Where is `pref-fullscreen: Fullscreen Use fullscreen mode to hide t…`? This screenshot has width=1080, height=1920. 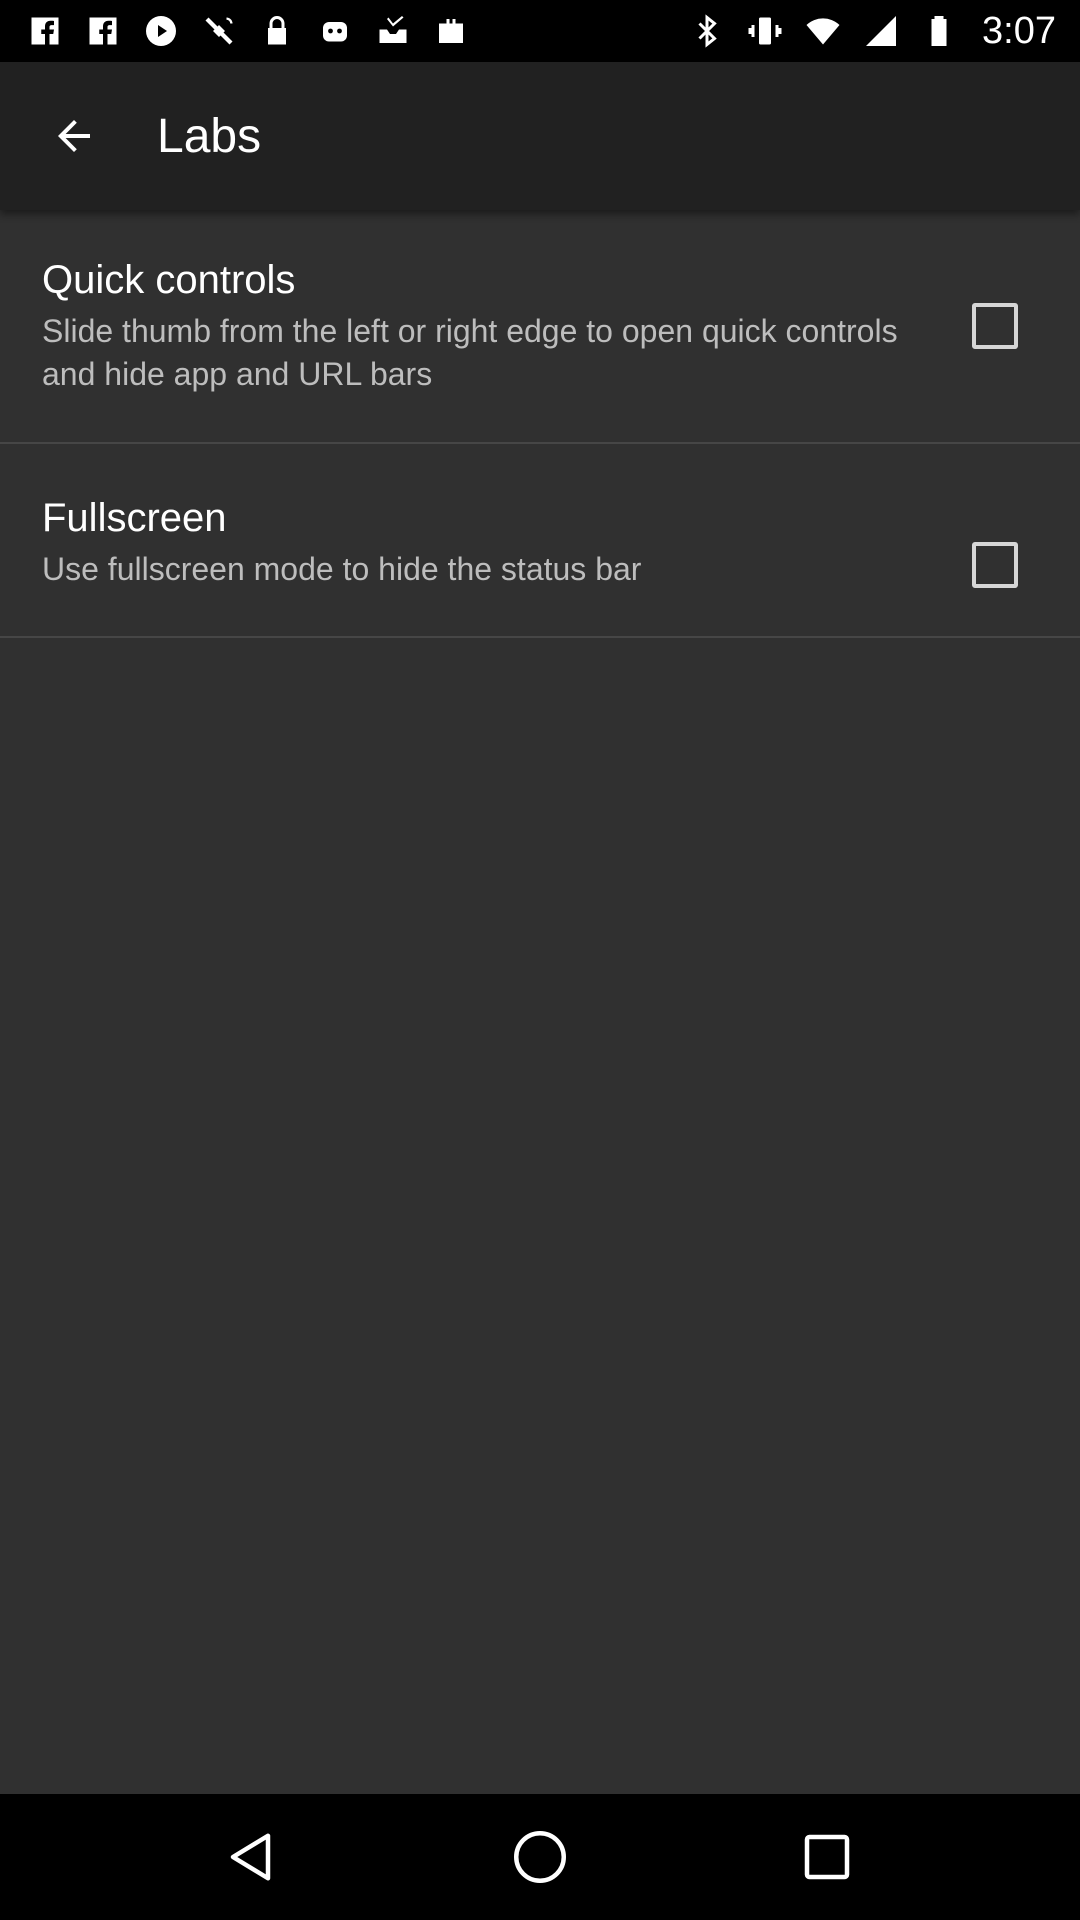
pref-fullscreen: Fullscreen Use fullscreen mode to hide t… is located at coordinates (540, 541).